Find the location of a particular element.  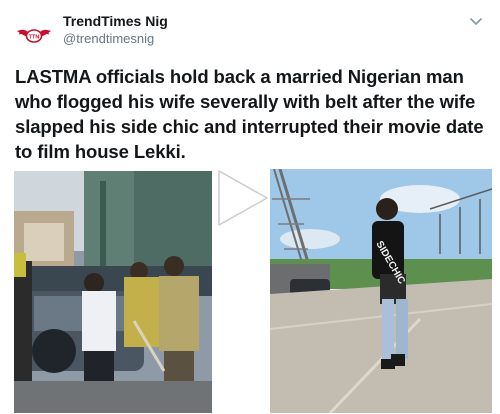

author-handle: @trendtimesnig is located at coordinates (108, 38).